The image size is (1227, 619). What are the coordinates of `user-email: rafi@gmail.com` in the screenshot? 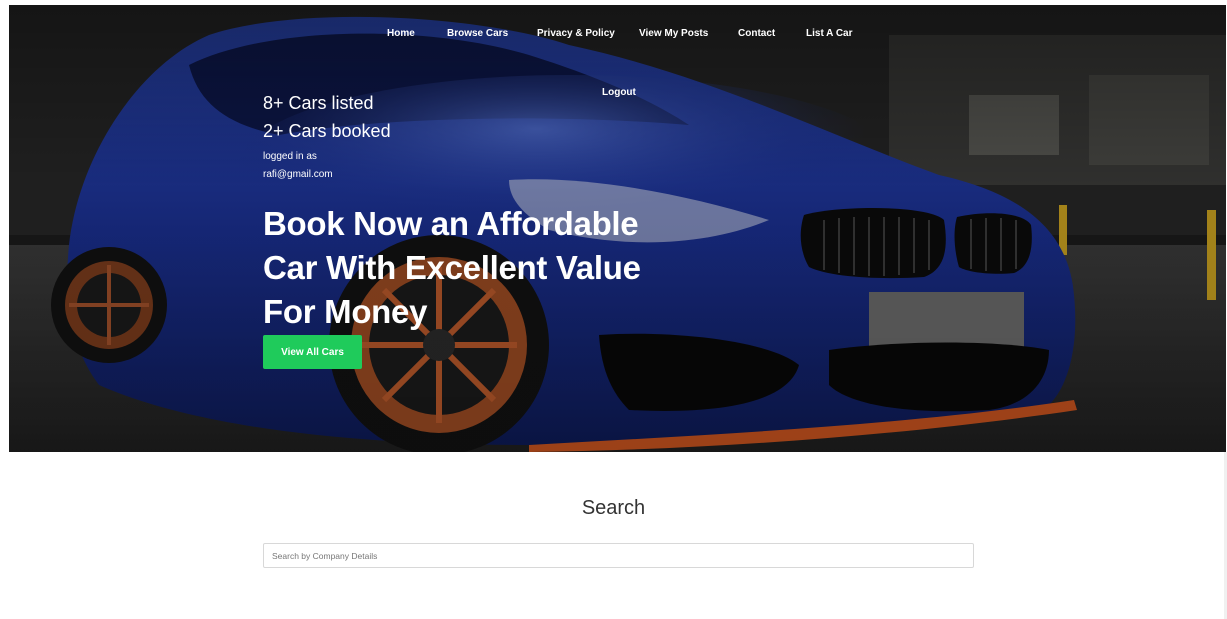 It's located at (298, 174).